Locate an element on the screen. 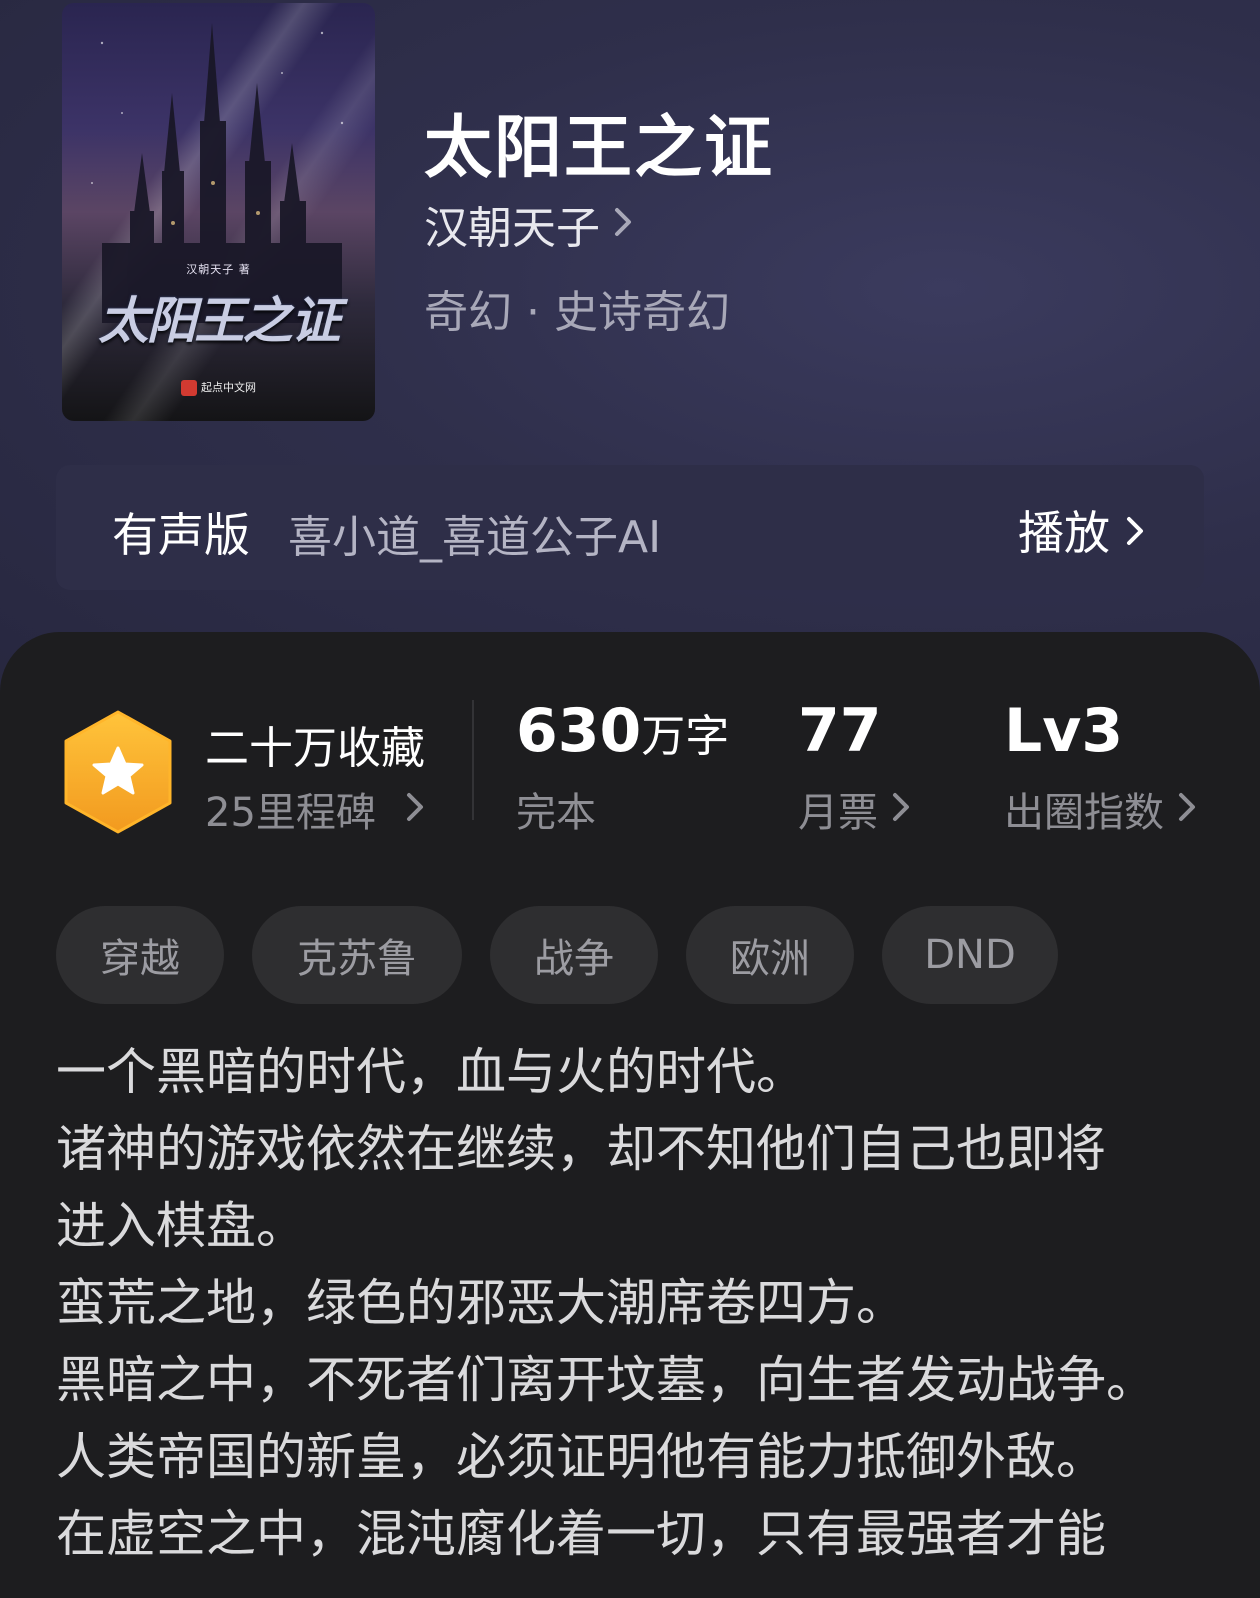  completion-status: 完本 is located at coordinates (556, 813).